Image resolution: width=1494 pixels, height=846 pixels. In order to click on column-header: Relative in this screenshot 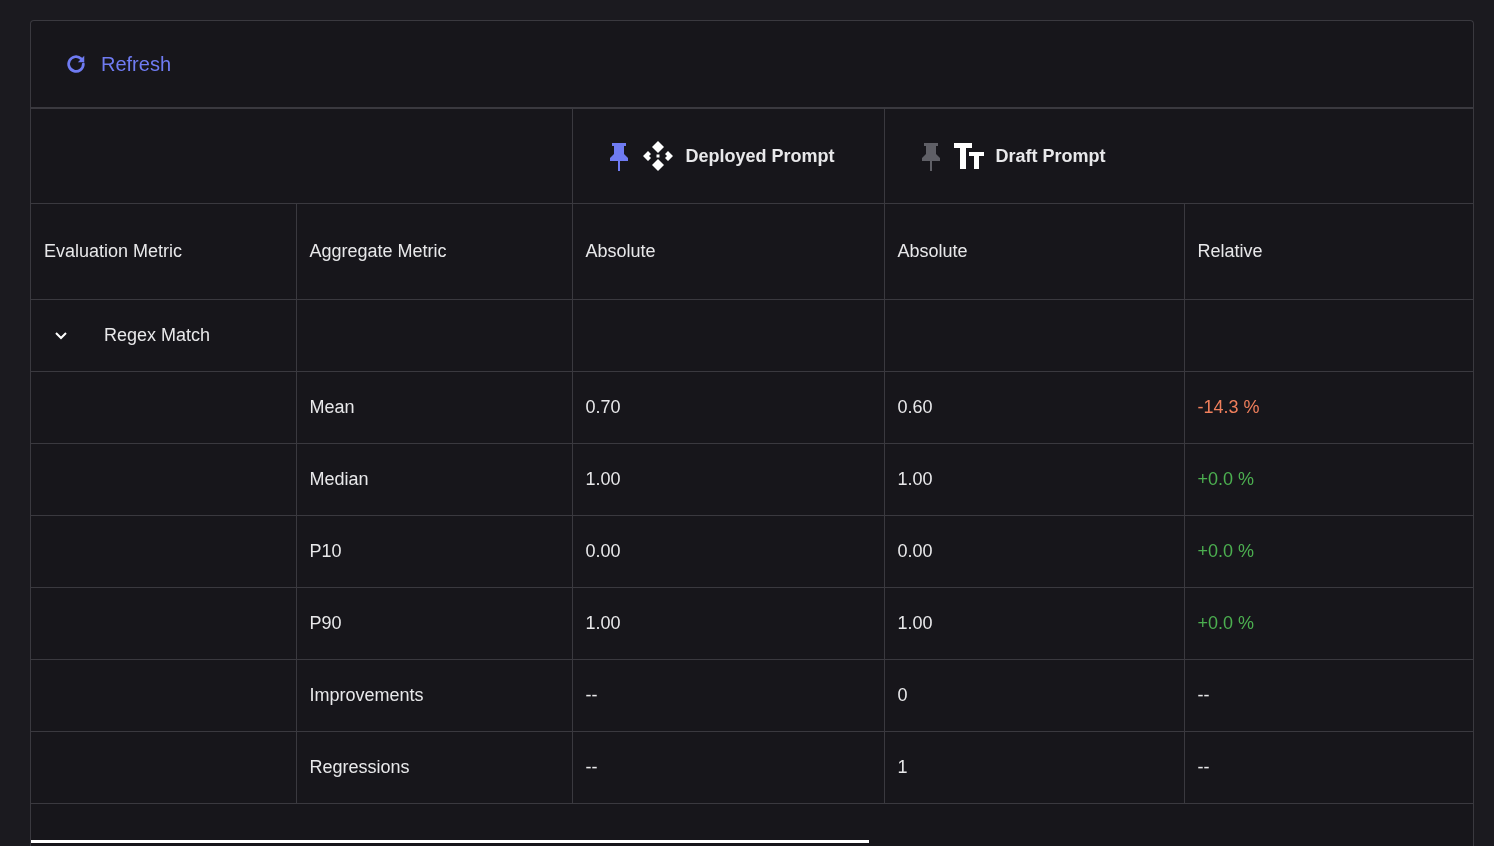, I will do `click(1230, 251)`.